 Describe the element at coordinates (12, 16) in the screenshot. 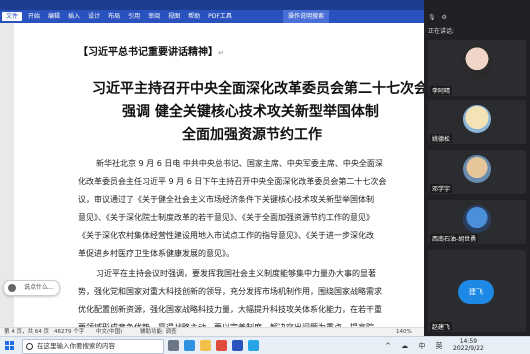

I see `tab-file: 文件` at that location.